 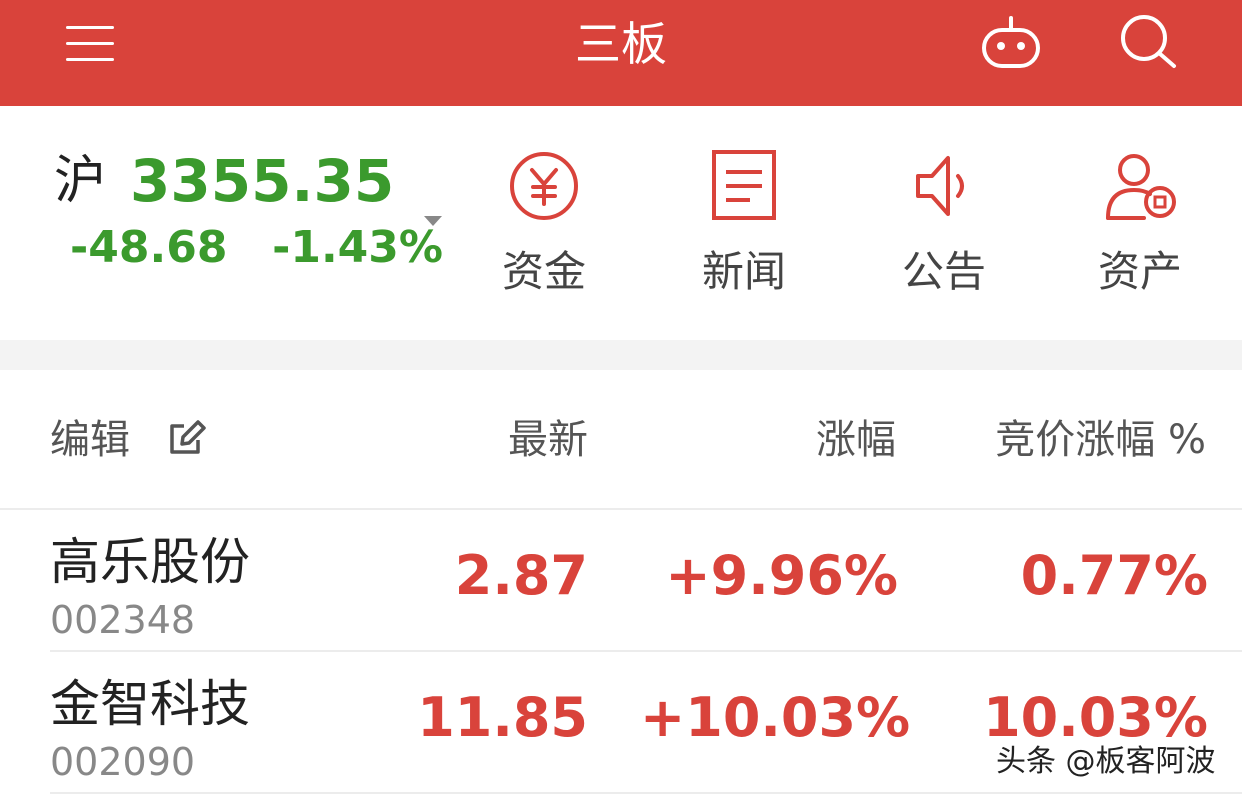 What do you see at coordinates (544, 186) in the screenshot?
I see `yuan-icon` at bounding box center [544, 186].